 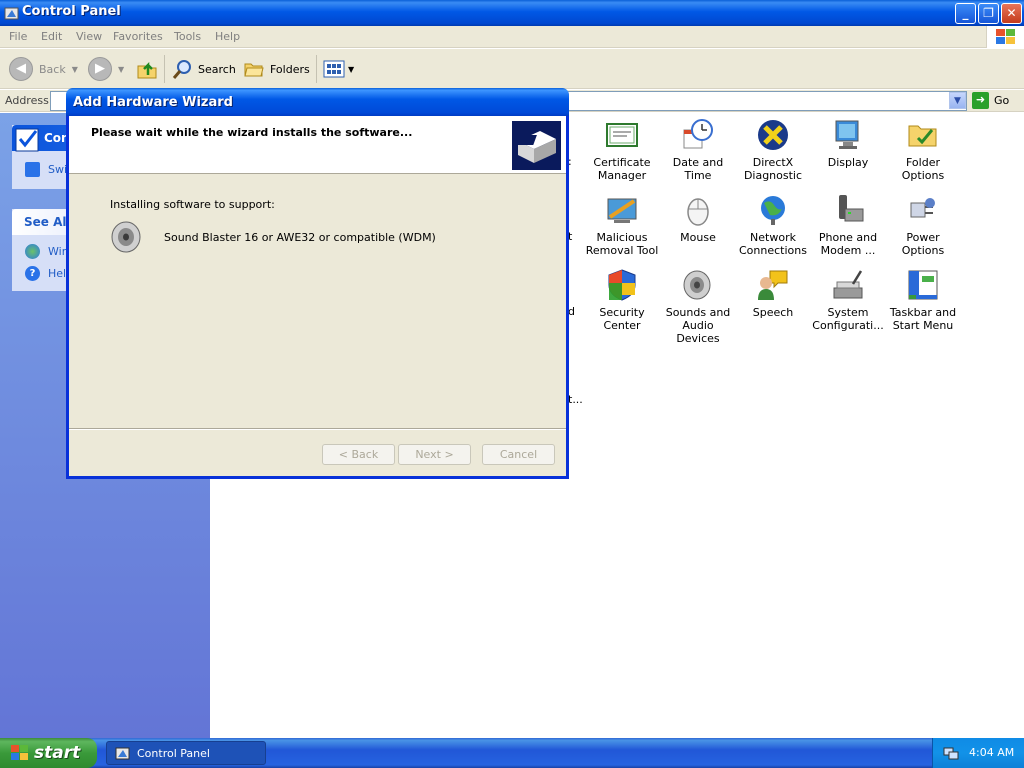 What do you see at coordinates (100, 69) in the screenshot?
I see `forward-arrow-icon: ▶` at bounding box center [100, 69].